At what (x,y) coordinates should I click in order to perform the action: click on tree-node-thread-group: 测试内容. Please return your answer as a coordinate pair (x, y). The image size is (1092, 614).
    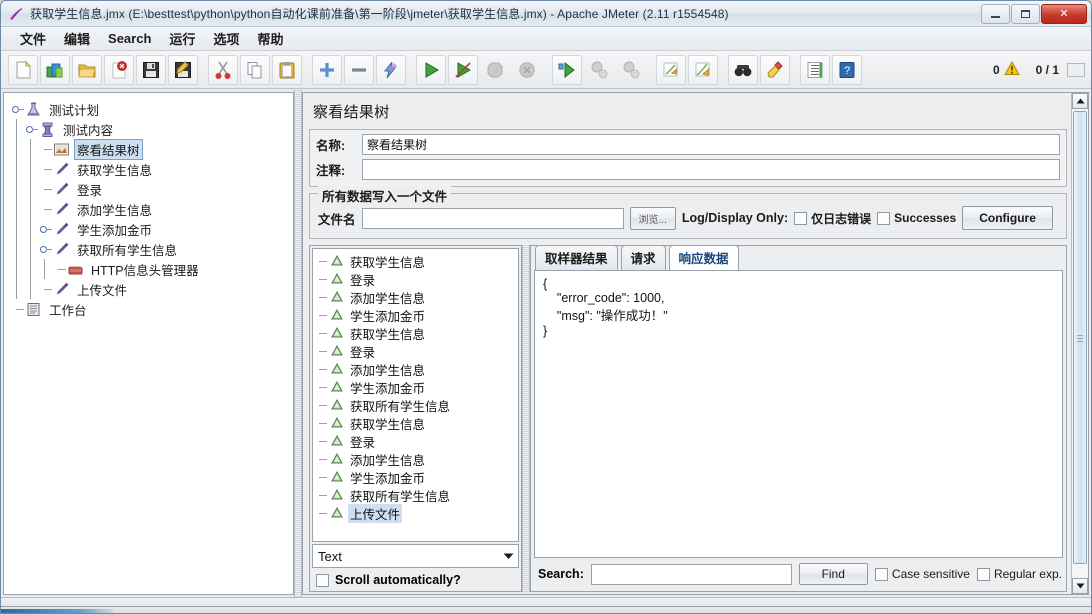
    Looking at the image, I should click on (151, 129).